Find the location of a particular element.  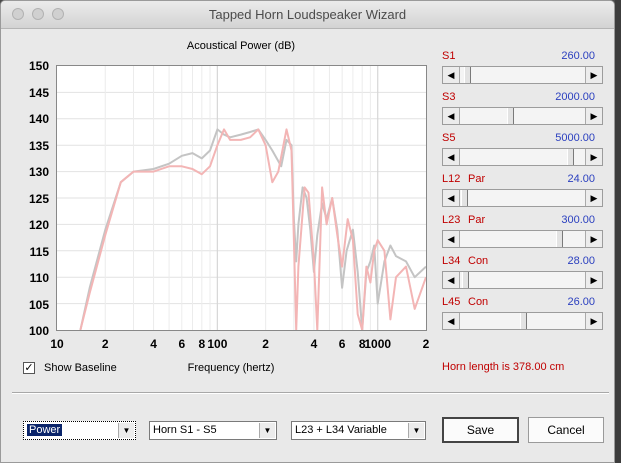

param-label-l23: L23 Par is located at coordinates (463, 220).